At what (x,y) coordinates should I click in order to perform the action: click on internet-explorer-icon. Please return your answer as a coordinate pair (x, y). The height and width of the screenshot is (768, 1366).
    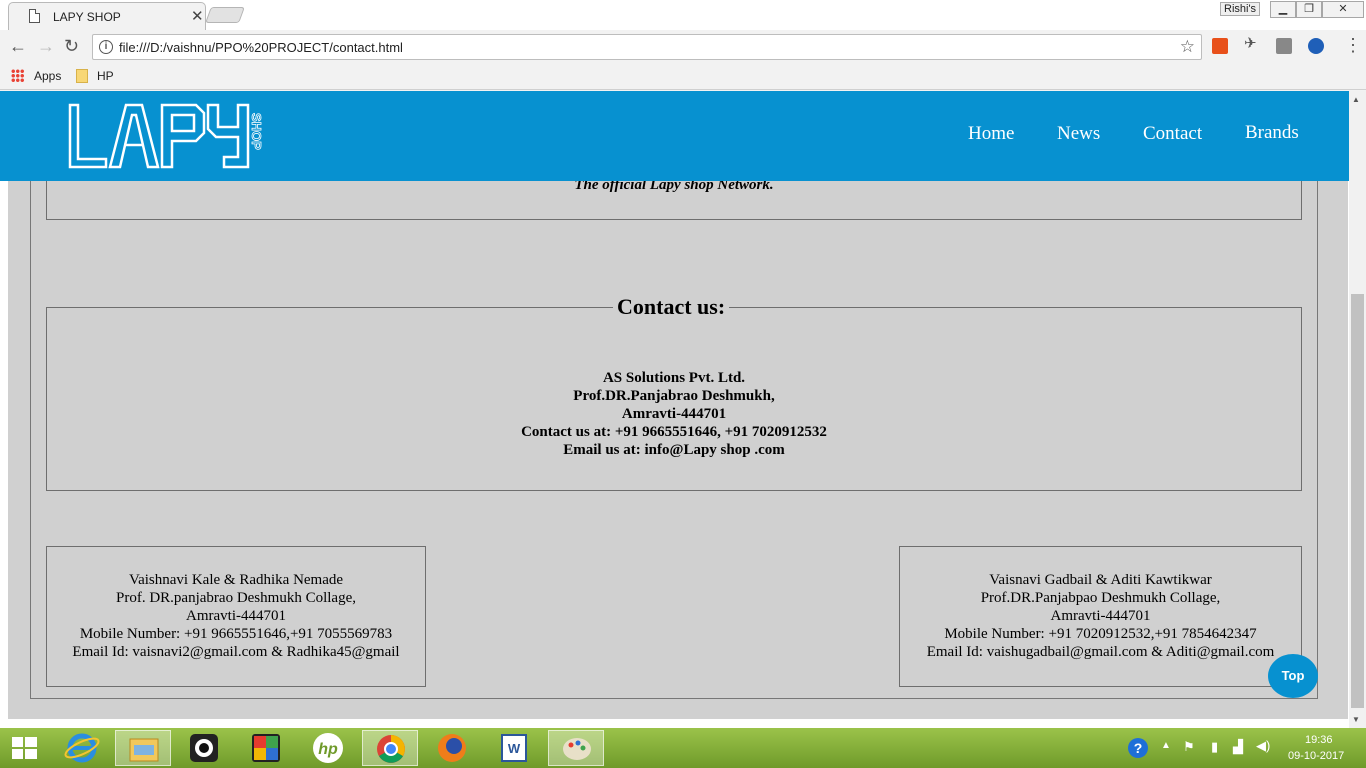
    Looking at the image, I should click on (82, 748).